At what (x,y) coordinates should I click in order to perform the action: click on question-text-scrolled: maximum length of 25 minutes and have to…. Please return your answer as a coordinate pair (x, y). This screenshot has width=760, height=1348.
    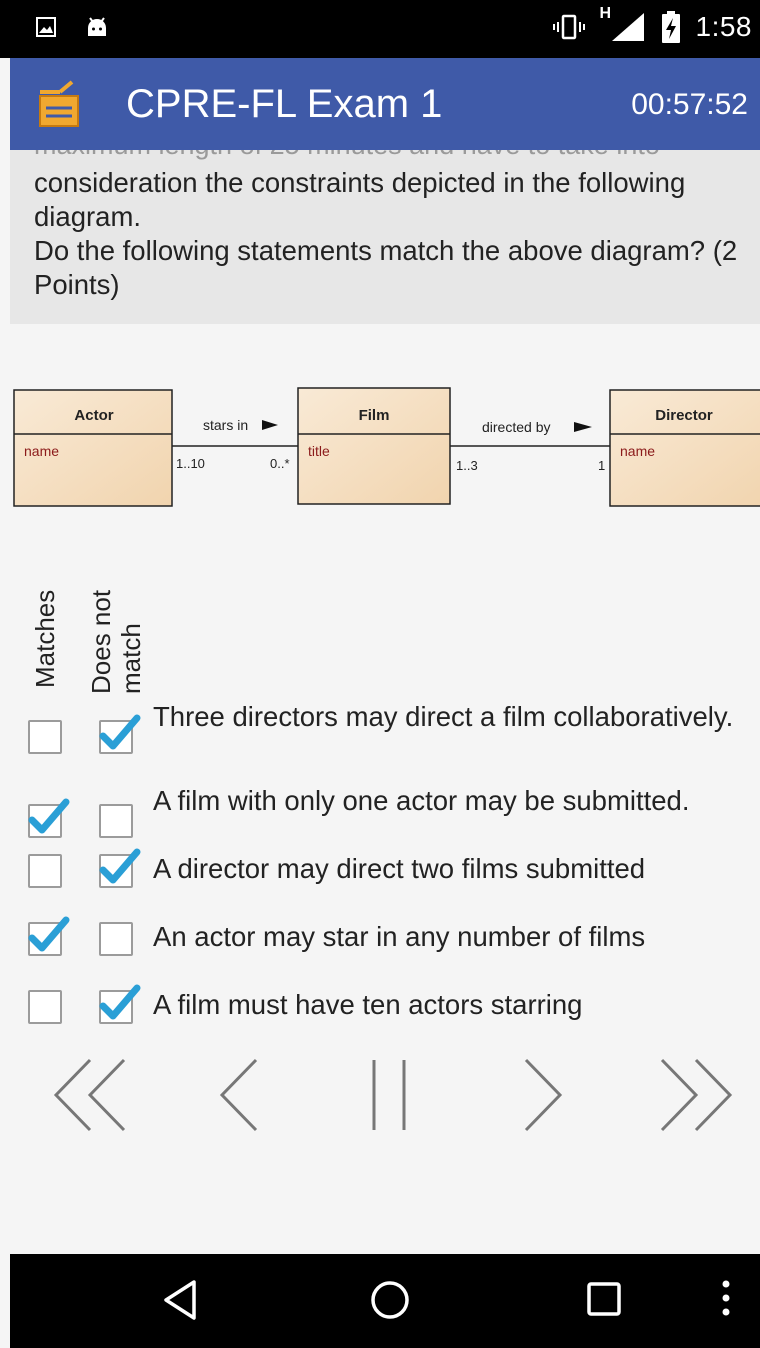
    Looking at the image, I should click on (347, 155).